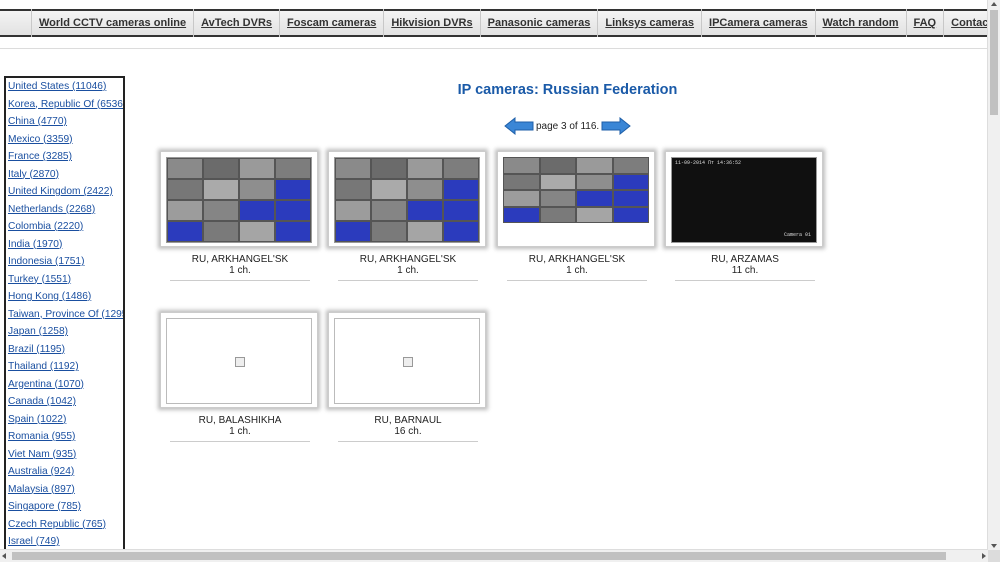  I want to click on sidebar-item-singapore: Singapore (785), so click(64, 507).